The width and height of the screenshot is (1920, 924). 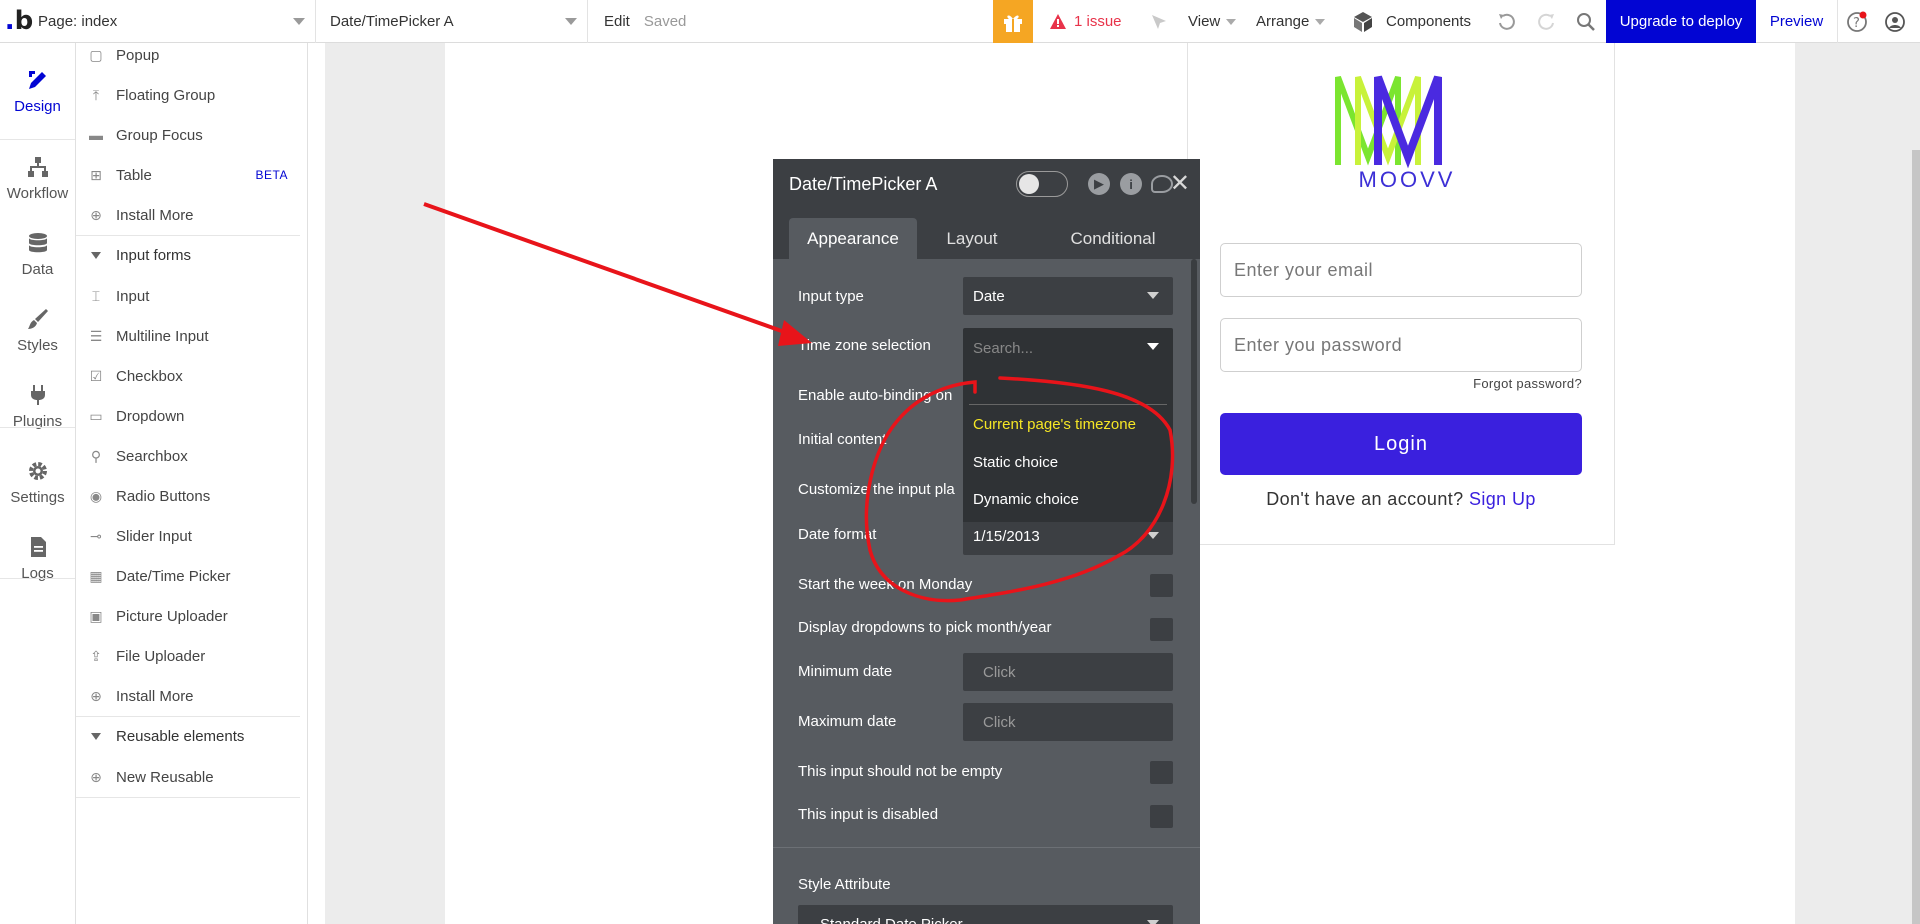 I want to click on element-multiline-input: ☰ Multiline Input, so click(x=188, y=336).